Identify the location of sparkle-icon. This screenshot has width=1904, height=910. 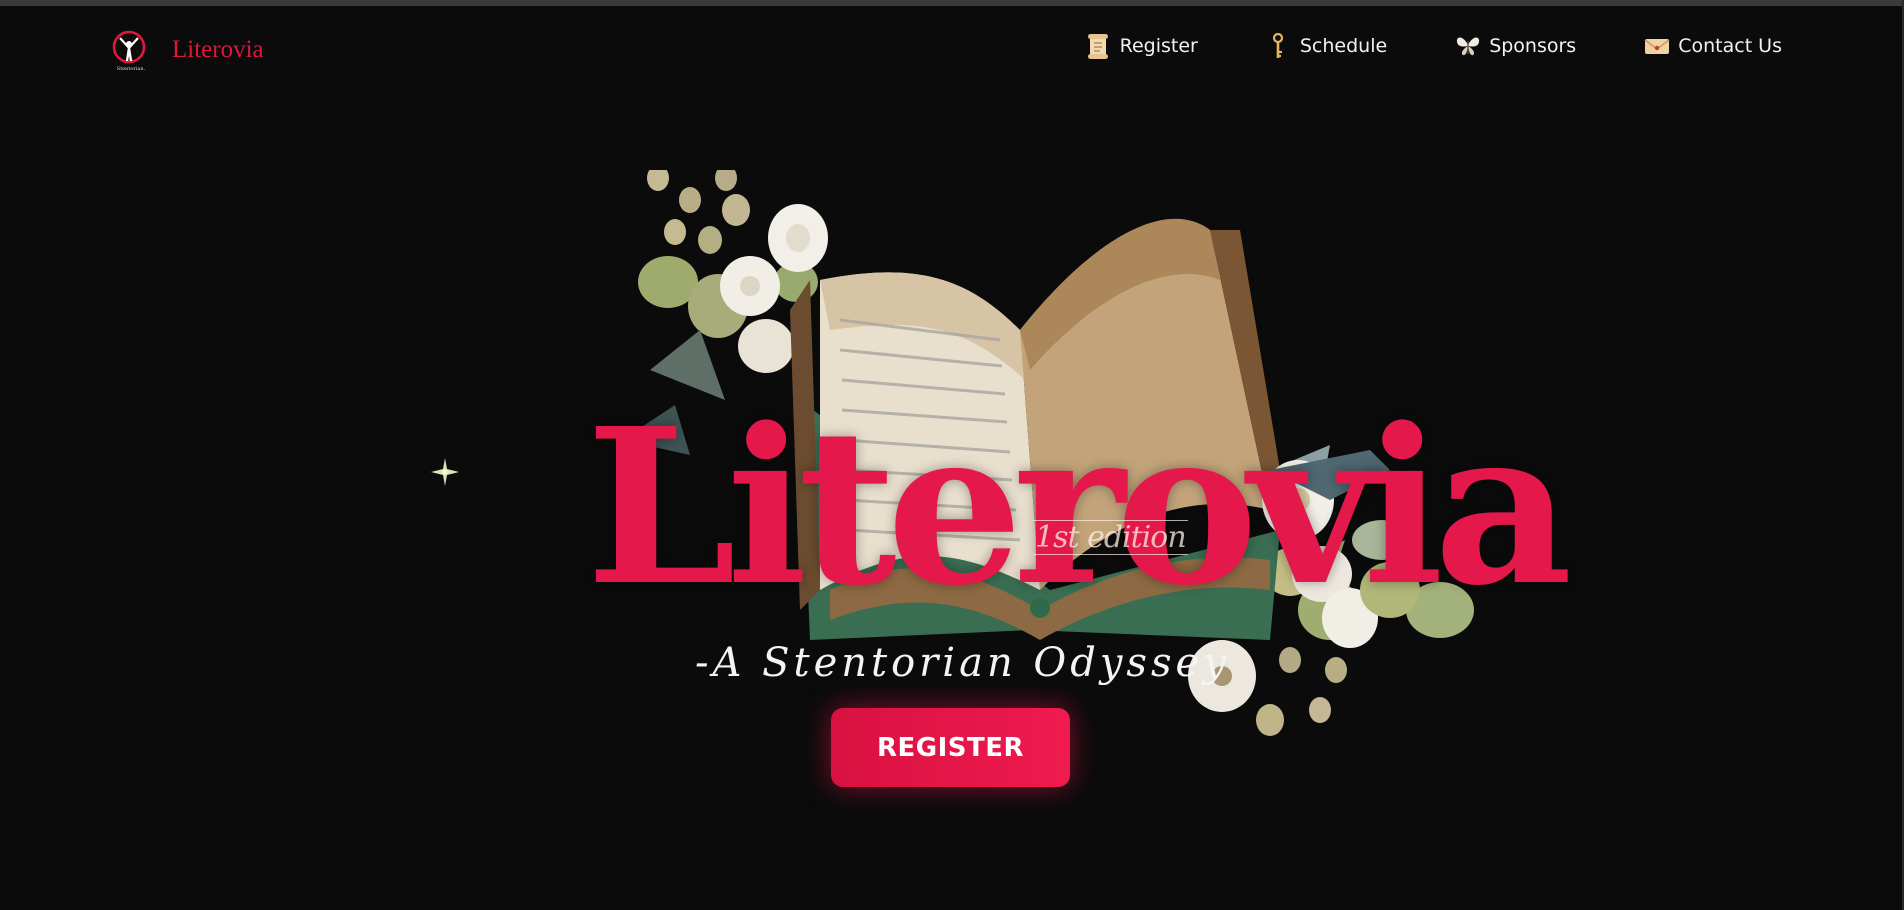
(445, 472).